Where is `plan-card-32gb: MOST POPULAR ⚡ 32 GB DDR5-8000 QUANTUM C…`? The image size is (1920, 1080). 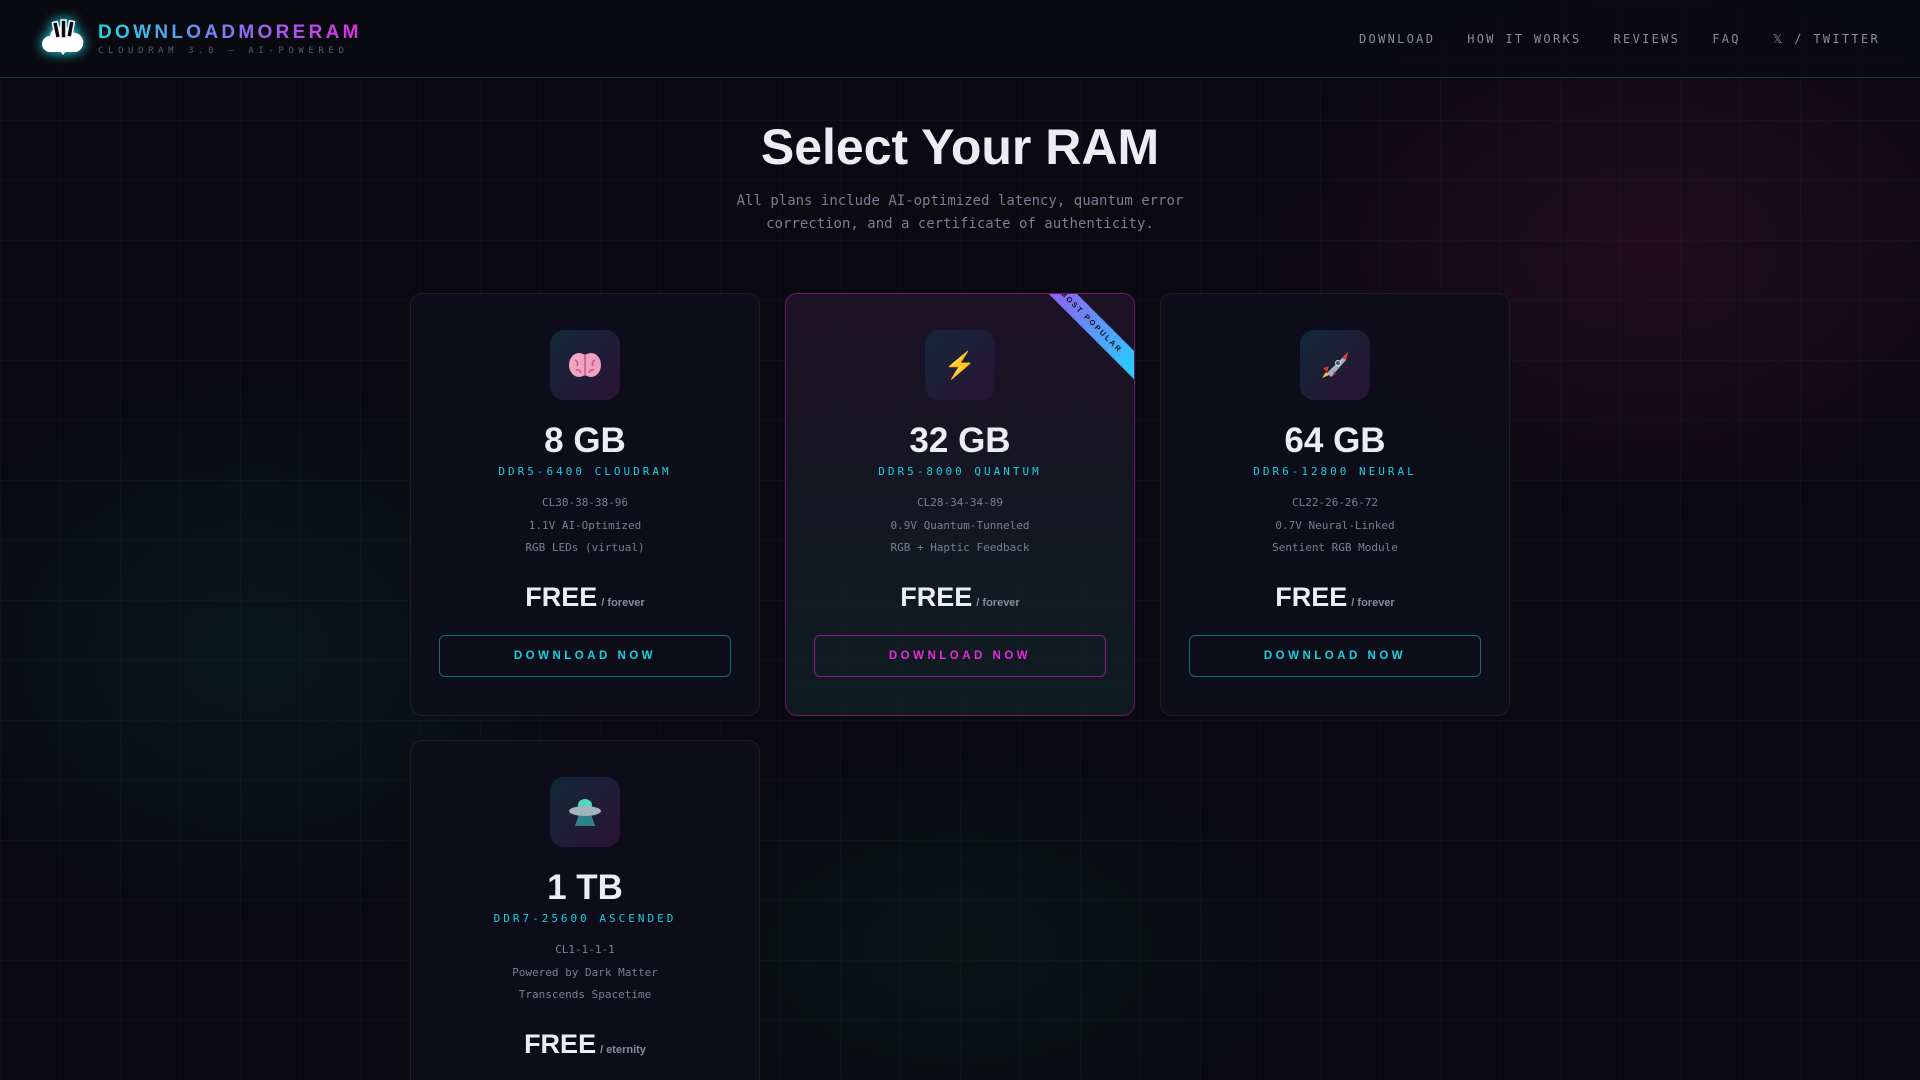
plan-card-32gb: MOST POPULAR ⚡ 32 GB DDR5-8000 QUANTUM C… is located at coordinates (960, 504).